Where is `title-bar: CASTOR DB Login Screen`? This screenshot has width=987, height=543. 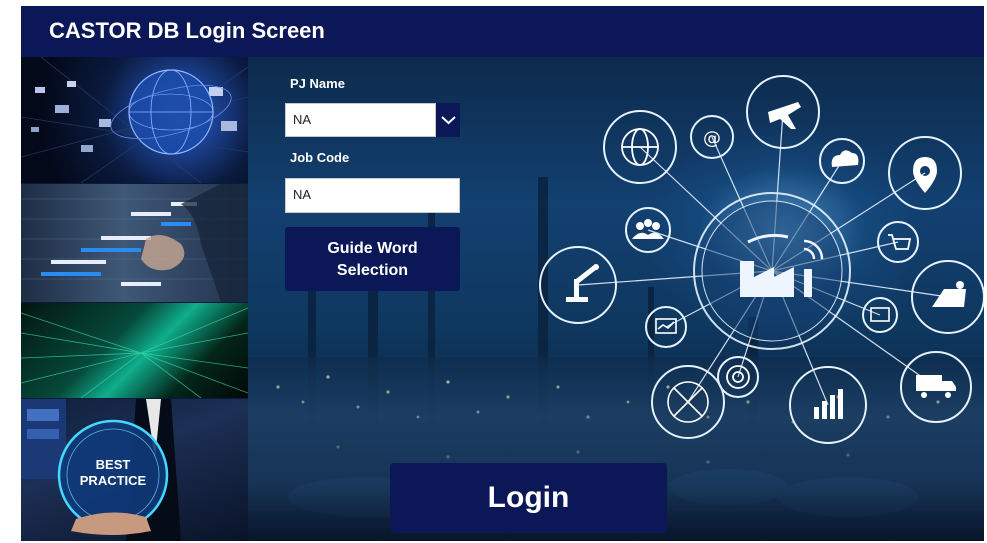 title-bar: CASTOR DB Login Screen is located at coordinates (502, 31).